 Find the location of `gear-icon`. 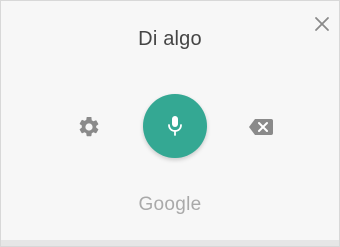

gear-icon is located at coordinates (89, 126).